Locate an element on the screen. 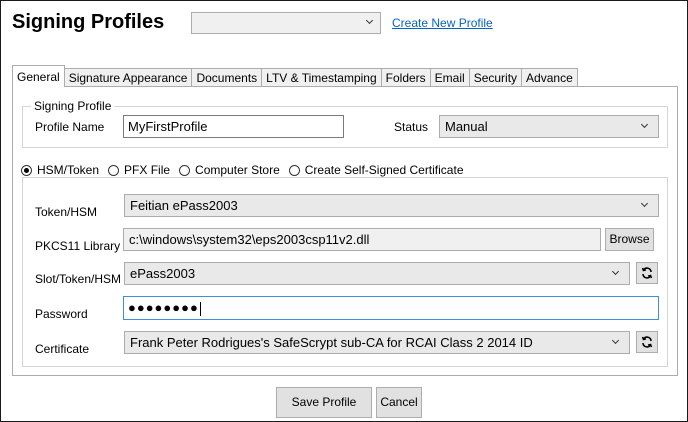  radio-computer-store: Computer Store is located at coordinates (229, 170).